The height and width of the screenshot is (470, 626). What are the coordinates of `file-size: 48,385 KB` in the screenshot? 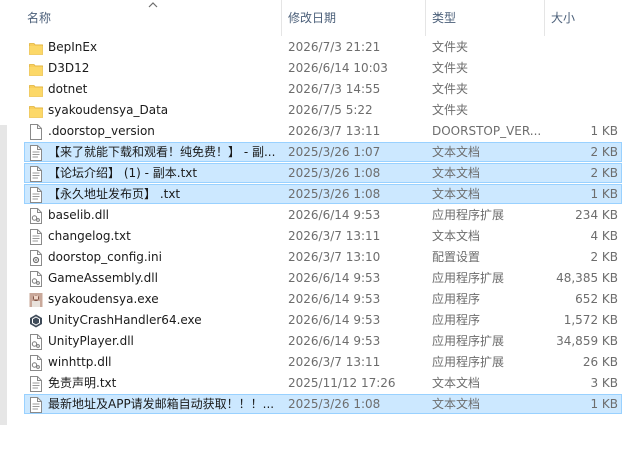 It's located at (587, 278).